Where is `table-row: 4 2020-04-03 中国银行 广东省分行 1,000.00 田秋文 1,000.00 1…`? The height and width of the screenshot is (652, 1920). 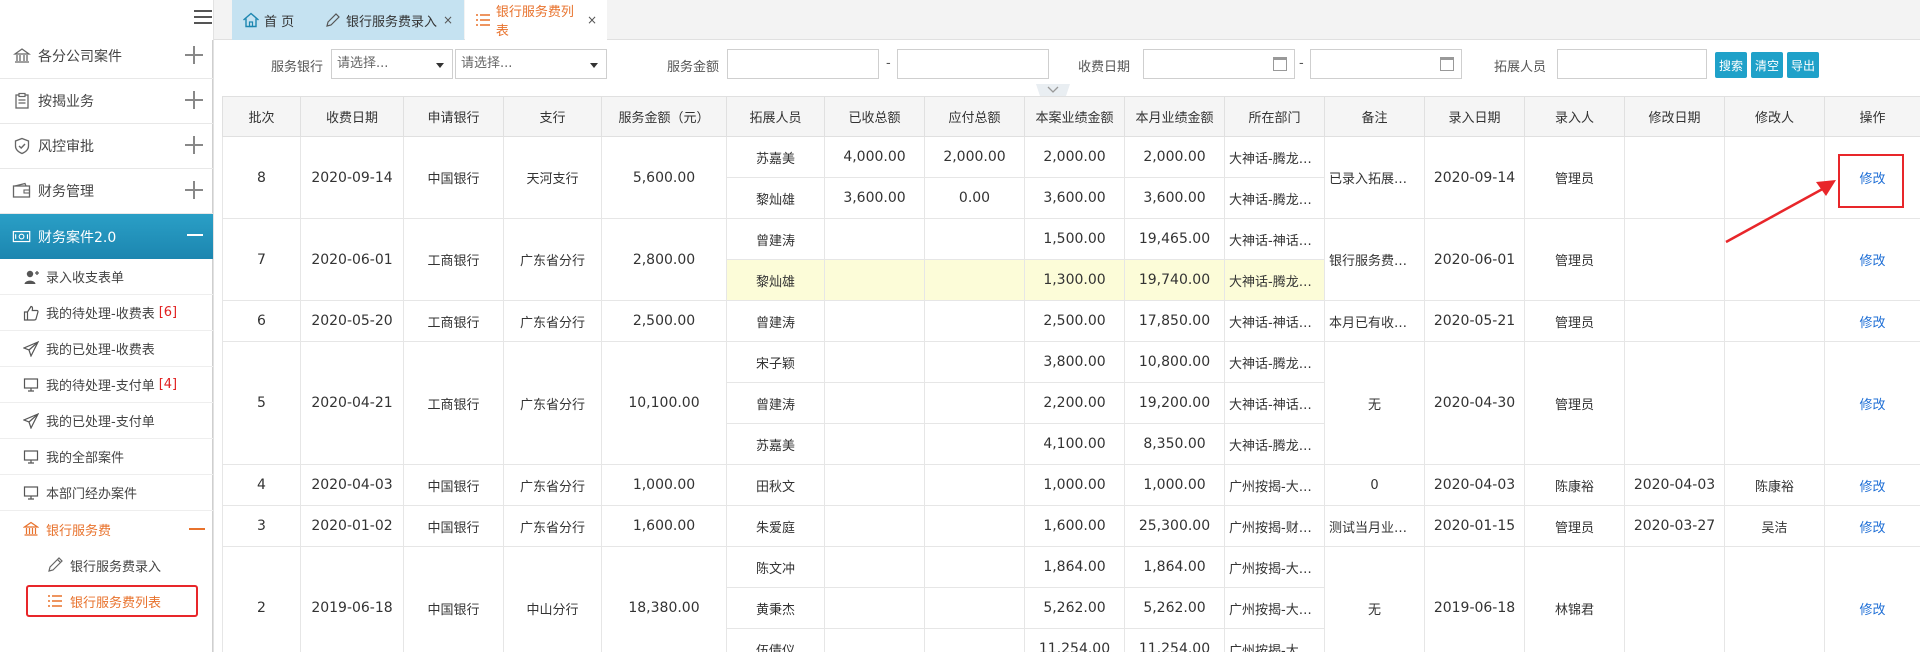 table-row: 4 2020-04-03 中国银行 广东省分行 1,000.00 田秋文 1,000.00 1… is located at coordinates (1071, 485).